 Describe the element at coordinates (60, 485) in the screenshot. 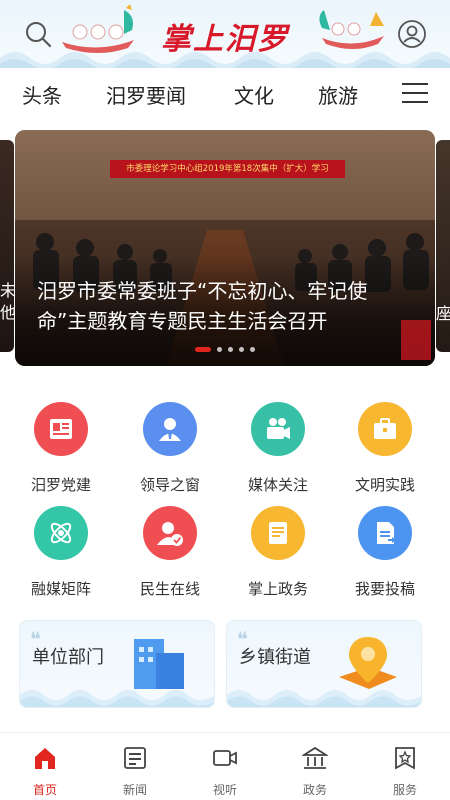

I see `grid-item-label: 汨罗党建` at that location.